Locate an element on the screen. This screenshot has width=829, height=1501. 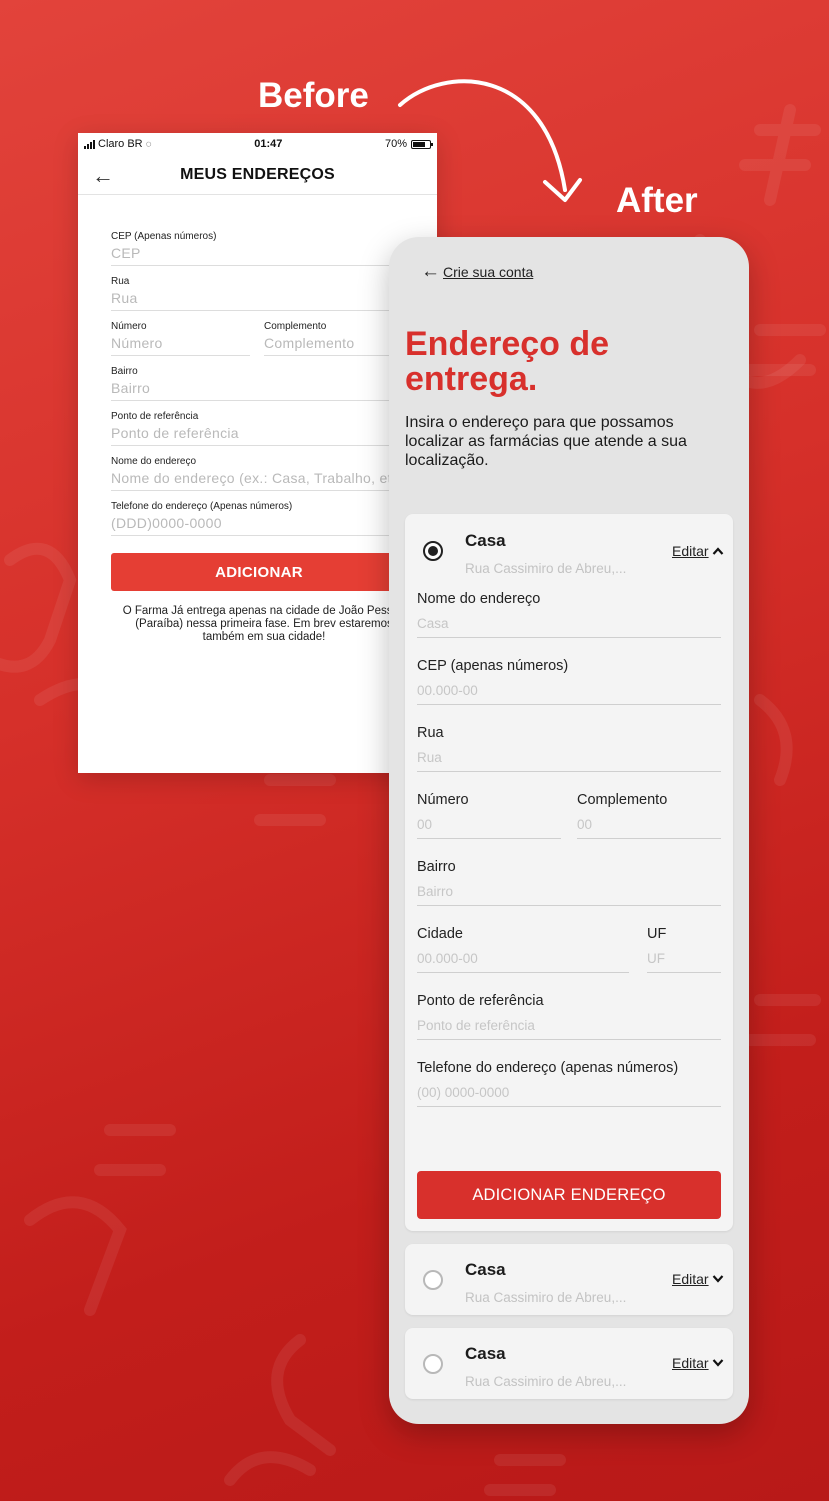
field-placeholder: Casa is located at coordinates (433, 623).